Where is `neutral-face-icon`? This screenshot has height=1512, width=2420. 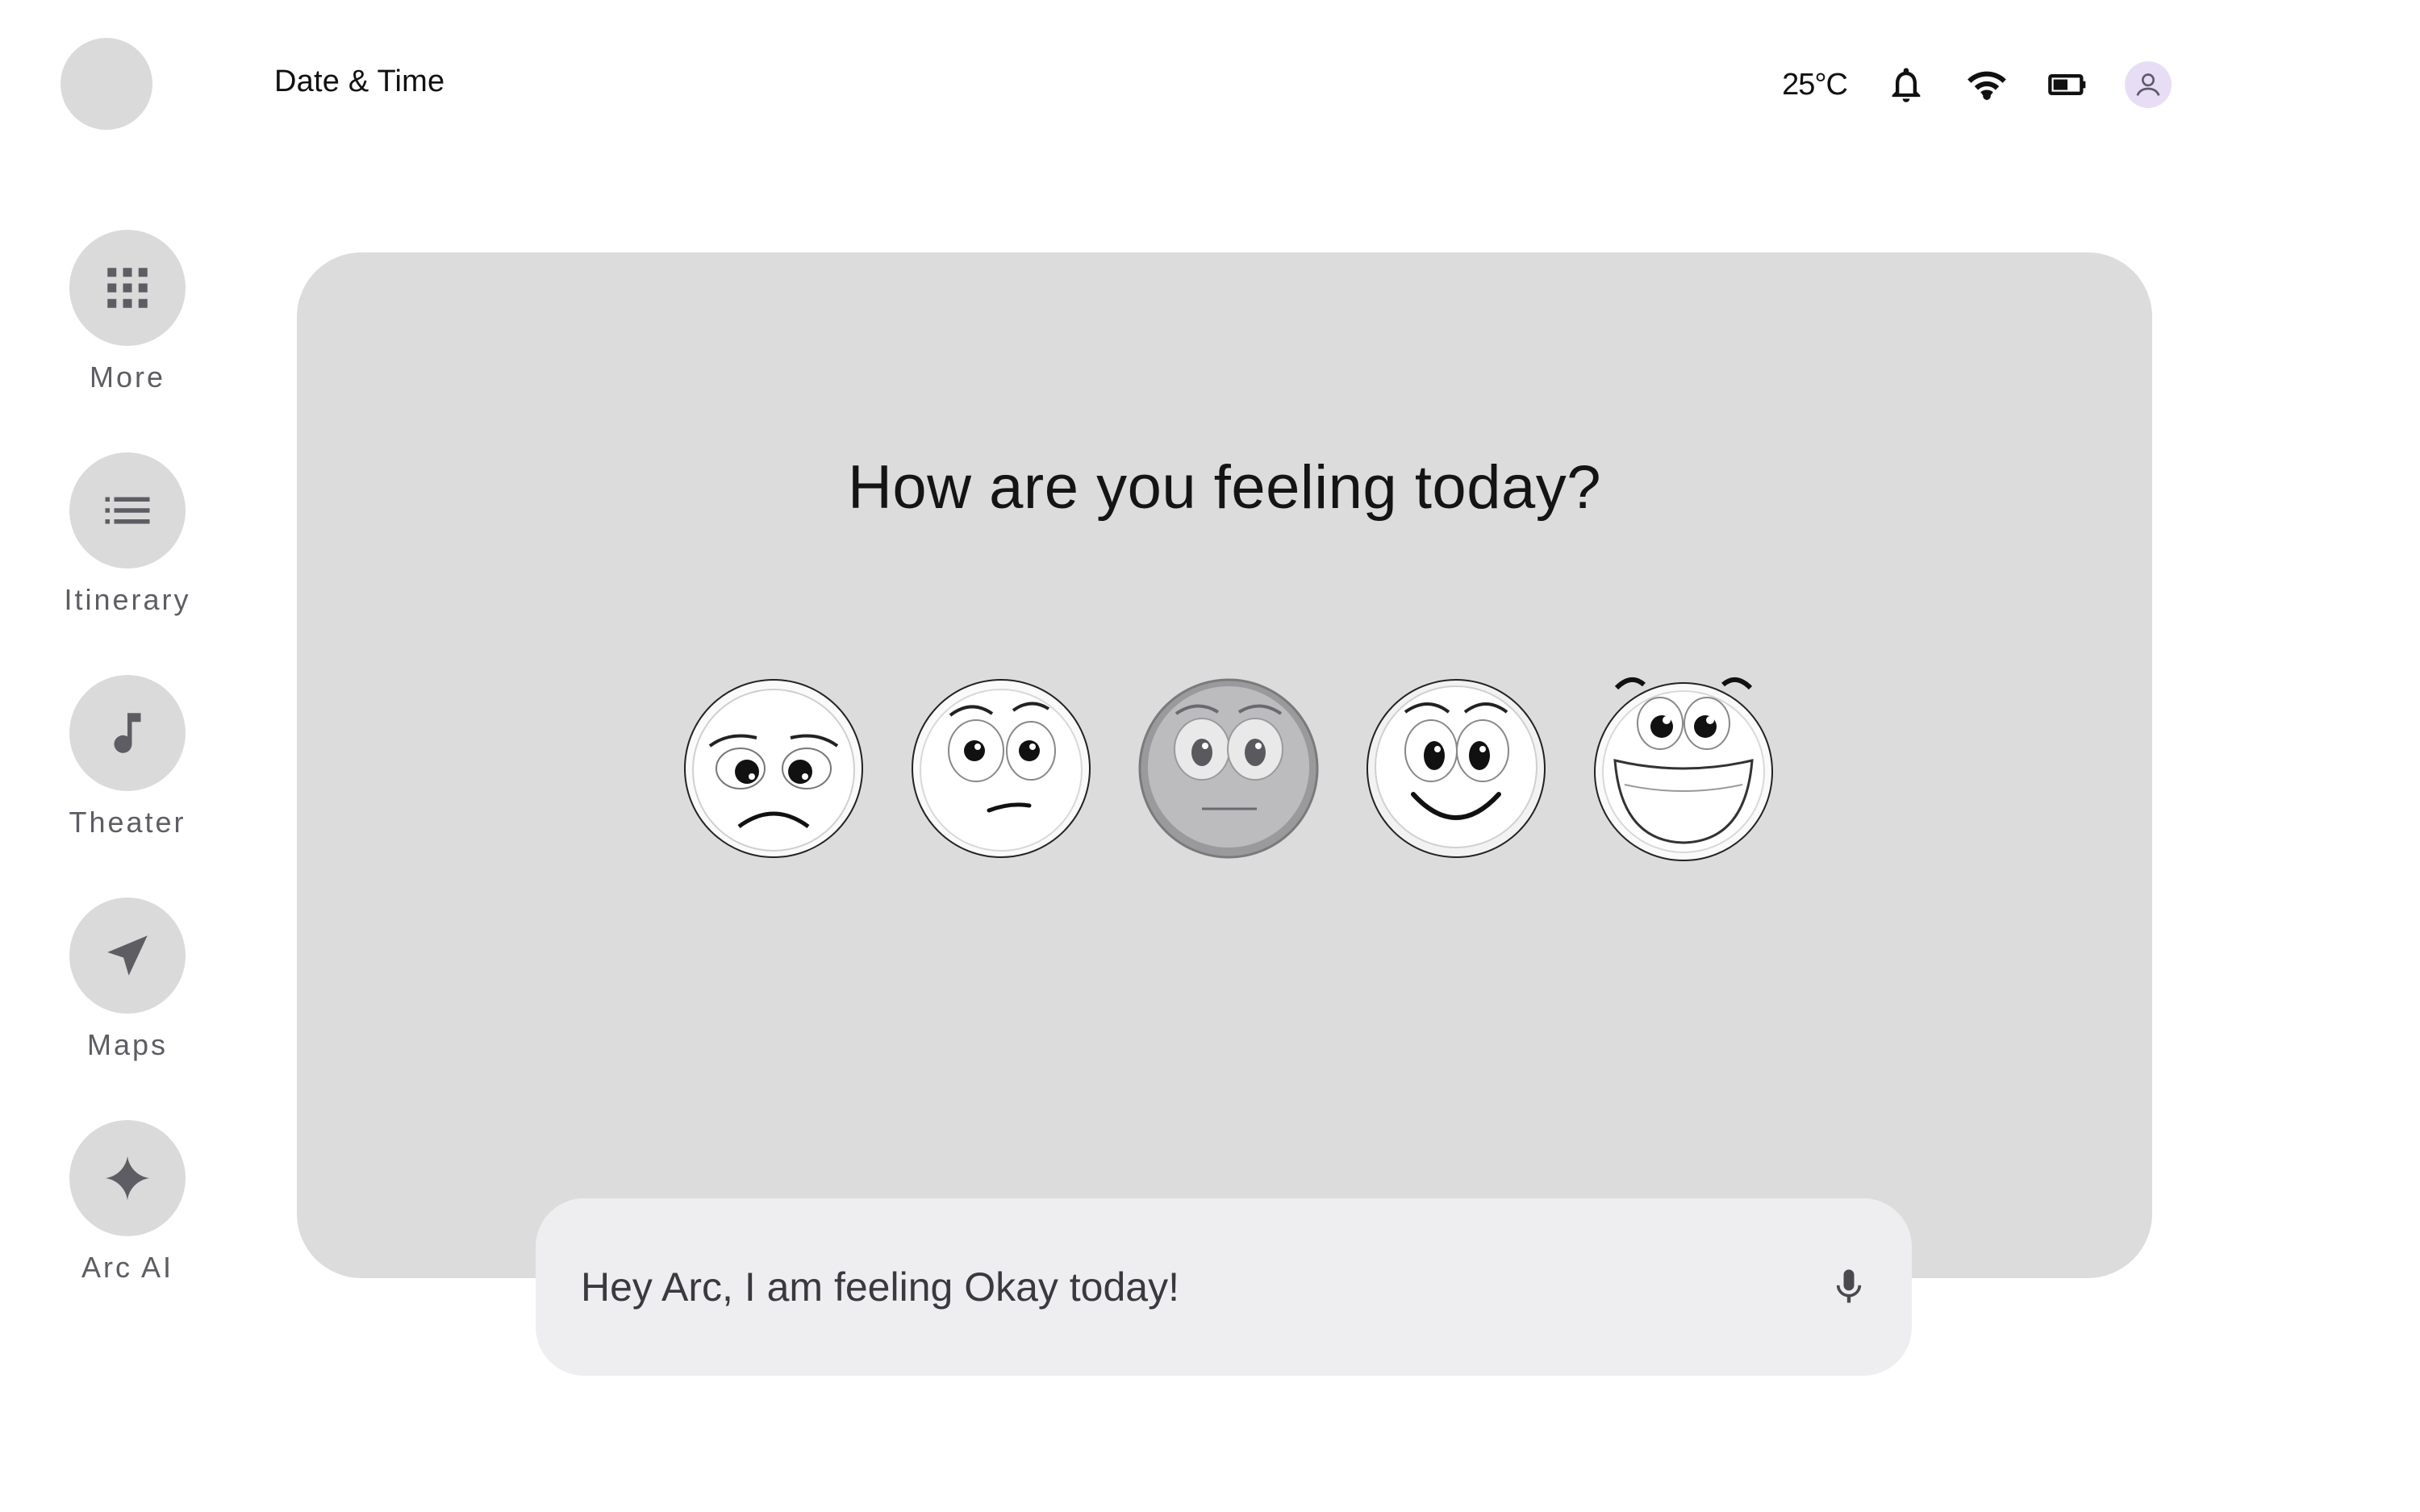
neutral-face-icon is located at coordinates (1228, 768).